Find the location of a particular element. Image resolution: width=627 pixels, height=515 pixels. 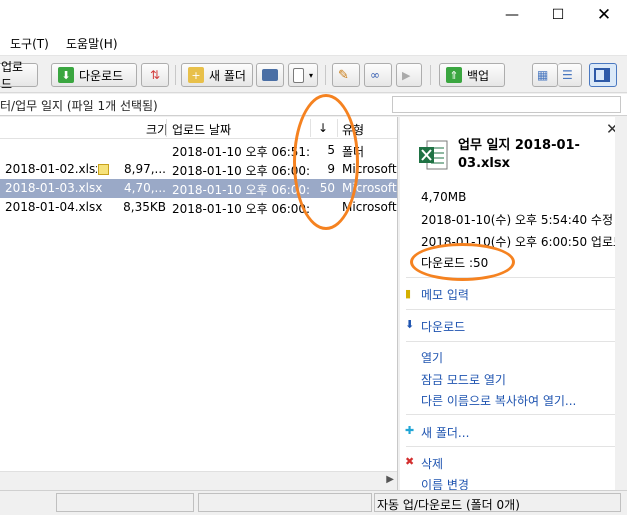

up-down-arrows-icon: ⇅ is located at coordinates (155, 75).